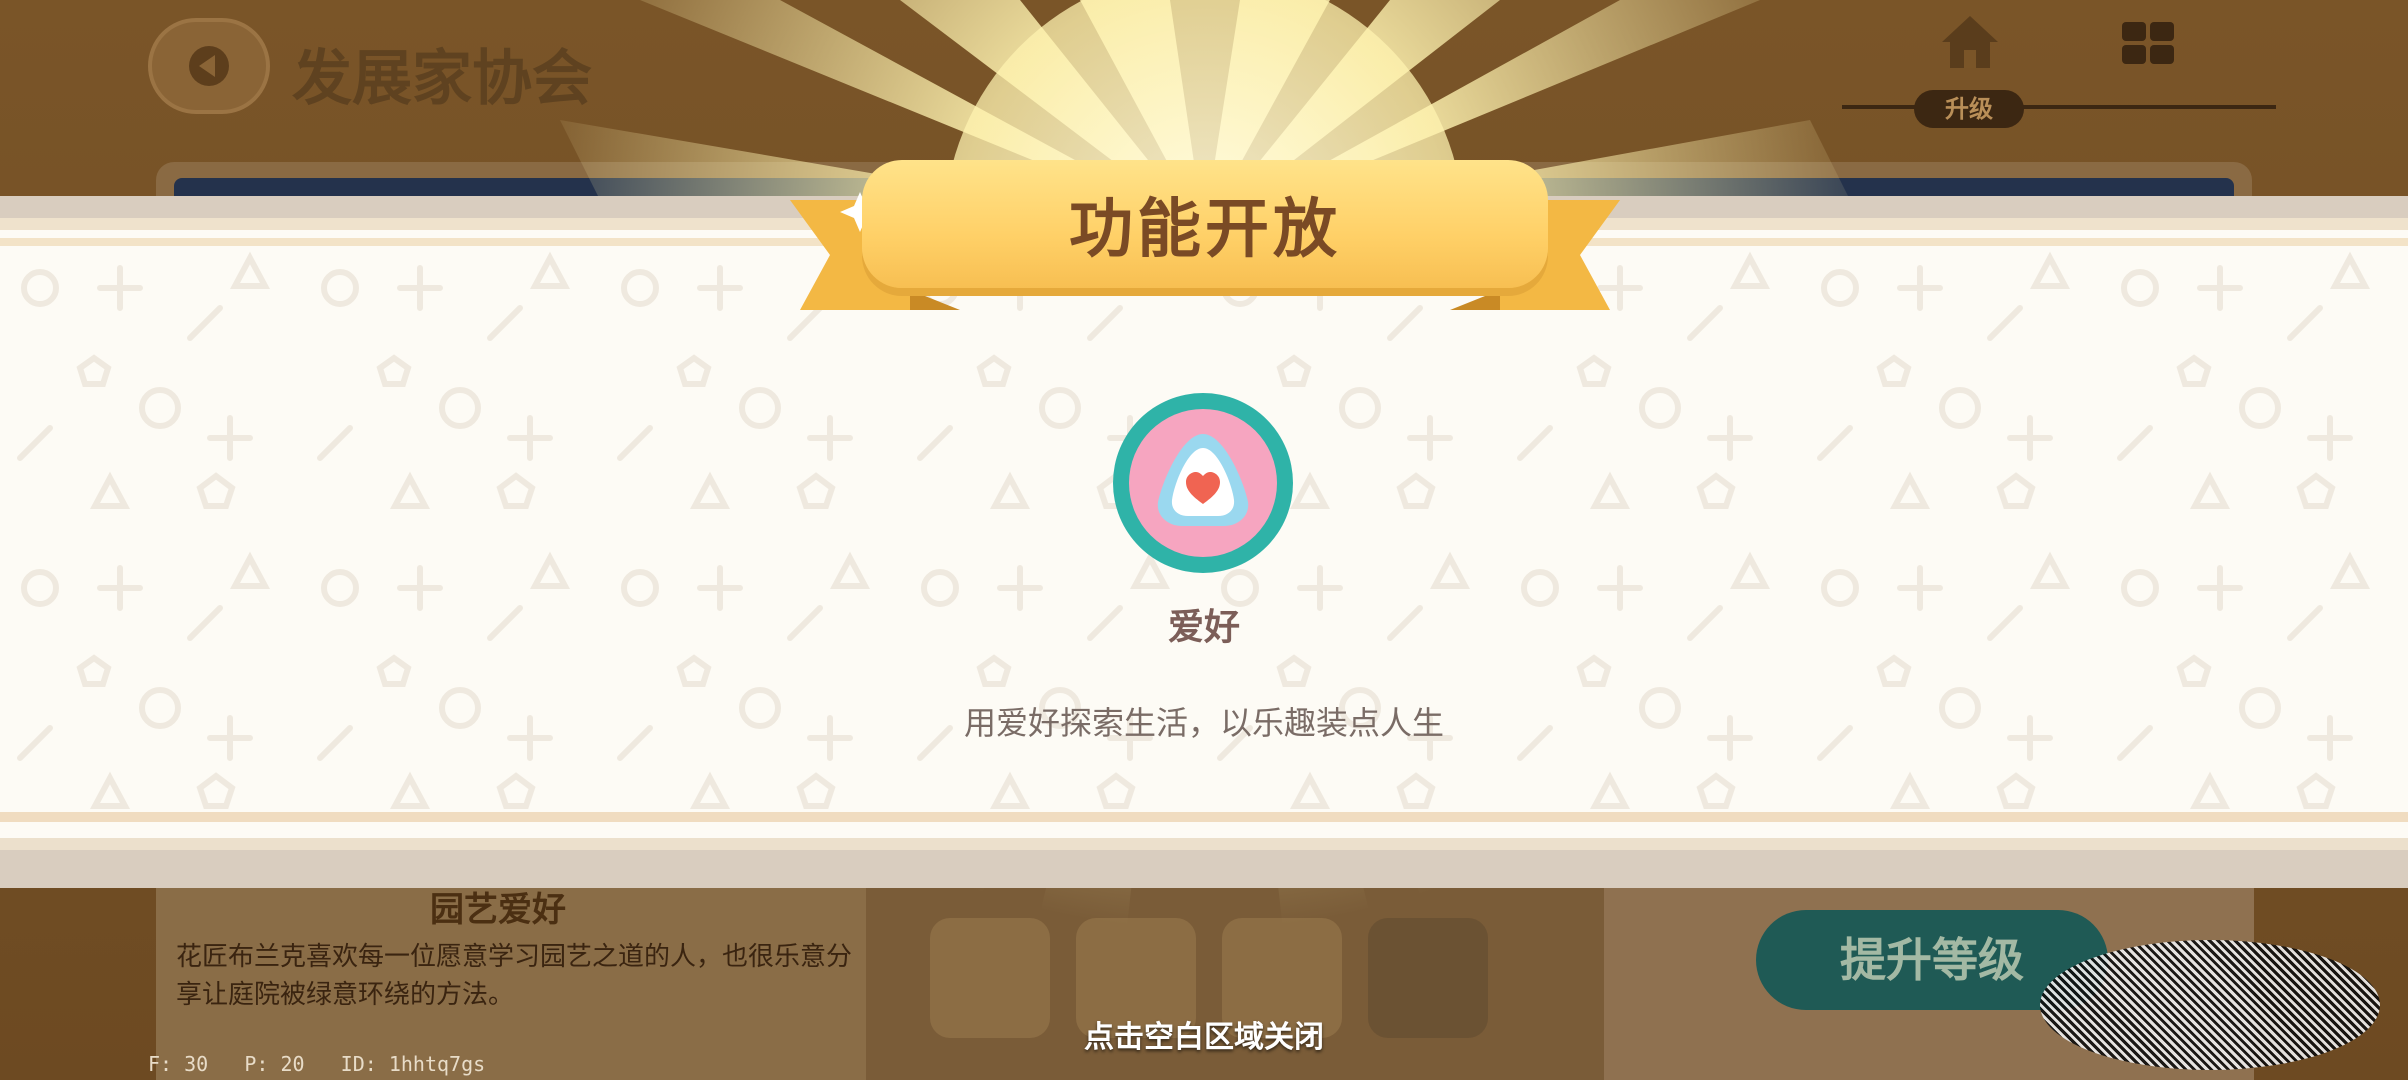  Describe the element at coordinates (2210, 1005) in the screenshot. I see `obscured-region` at that location.